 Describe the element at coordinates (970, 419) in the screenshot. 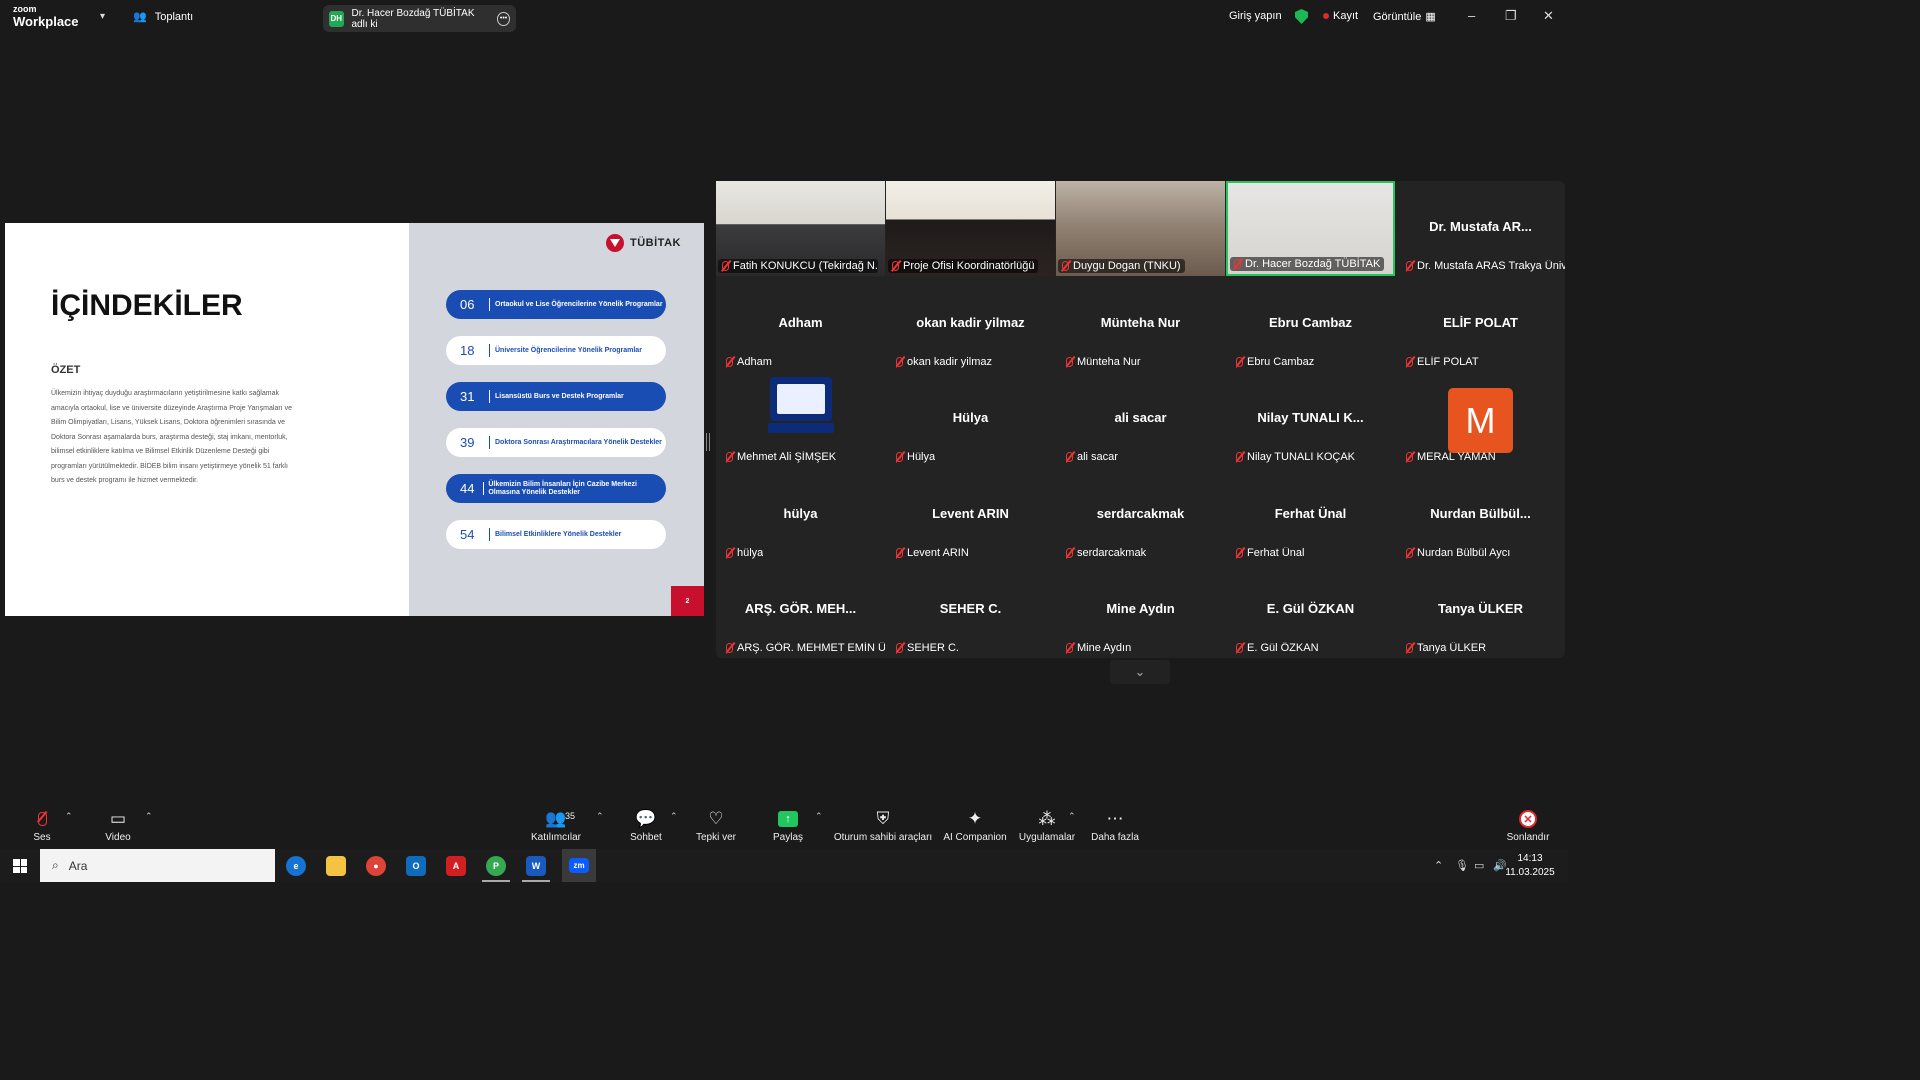

I see `participant-tile: Hülya Hülya` at that location.